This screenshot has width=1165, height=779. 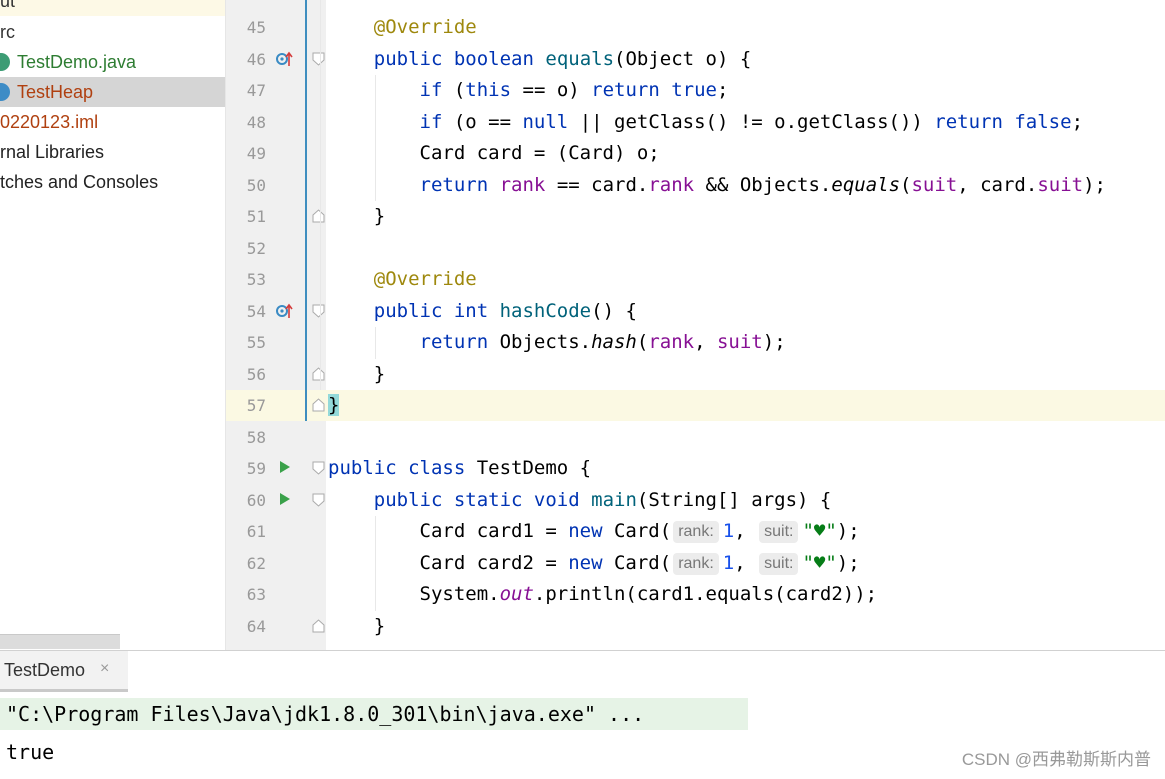 I want to click on console-output: true, so click(x=30, y=752).